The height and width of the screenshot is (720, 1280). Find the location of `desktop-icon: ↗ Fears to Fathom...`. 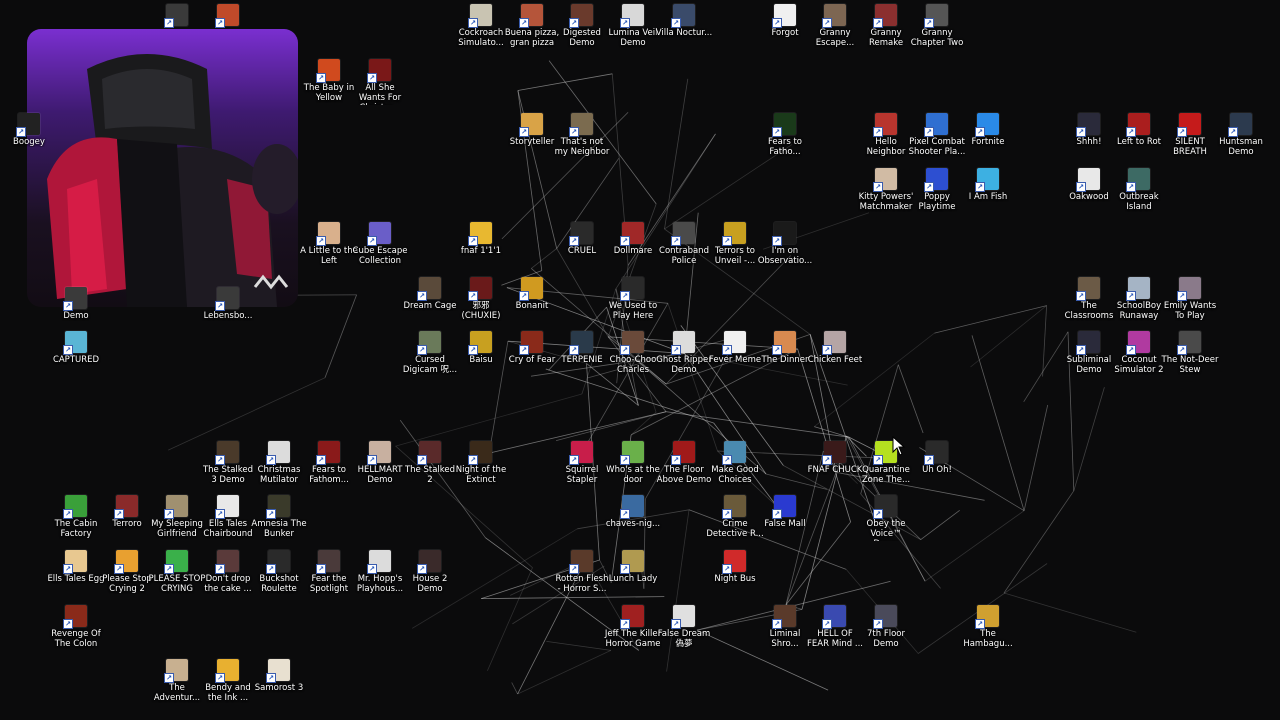

desktop-icon: ↗ Fears to Fathom... is located at coordinates (329, 471).